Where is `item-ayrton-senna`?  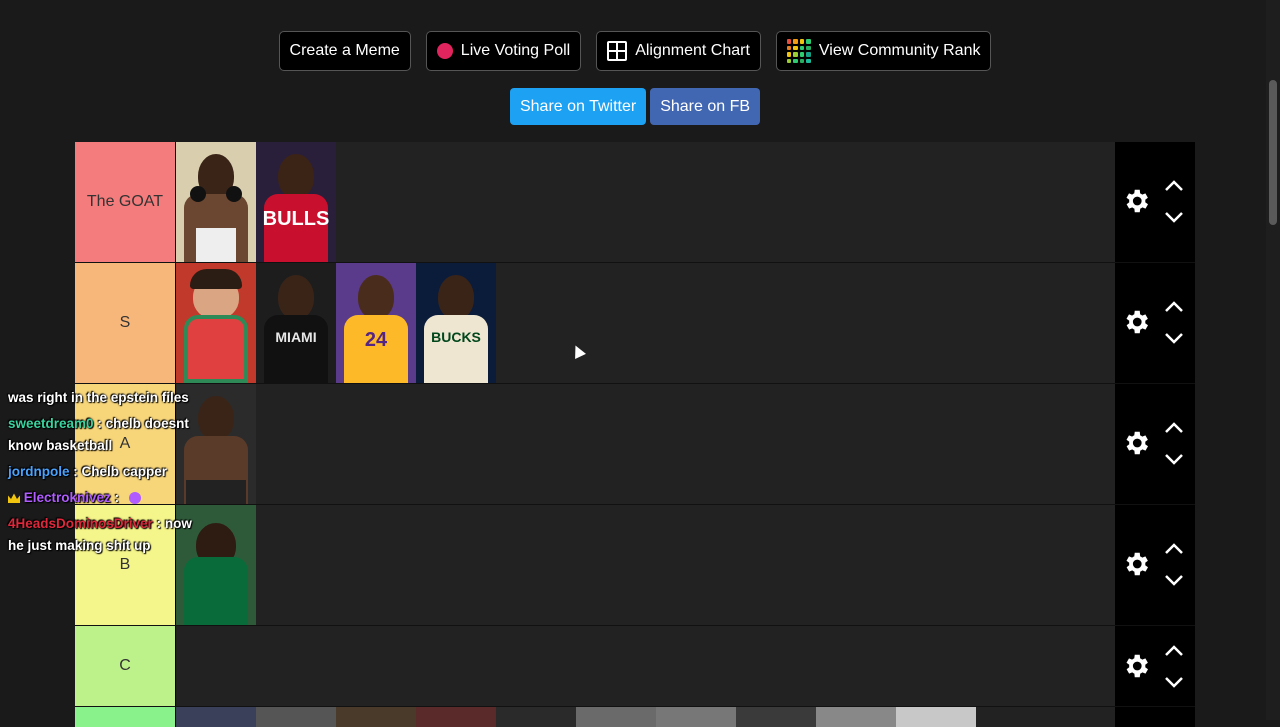 item-ayrton-senna is located at coordinates (216, 323).